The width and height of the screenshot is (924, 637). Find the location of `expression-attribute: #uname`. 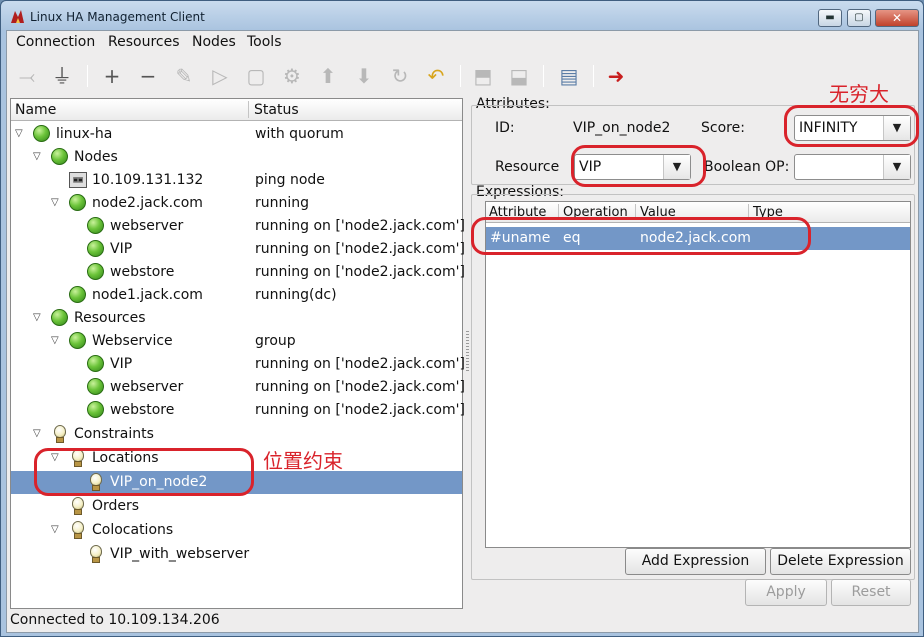

expression-attribute: #uname is located at coordinates (520, 238).